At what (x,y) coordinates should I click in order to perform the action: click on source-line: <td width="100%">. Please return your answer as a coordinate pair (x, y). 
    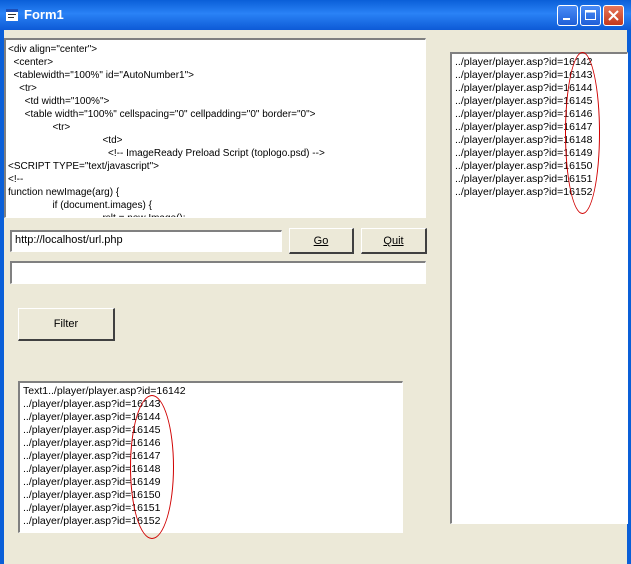
    Looking at the image, I should click on (59, 101).